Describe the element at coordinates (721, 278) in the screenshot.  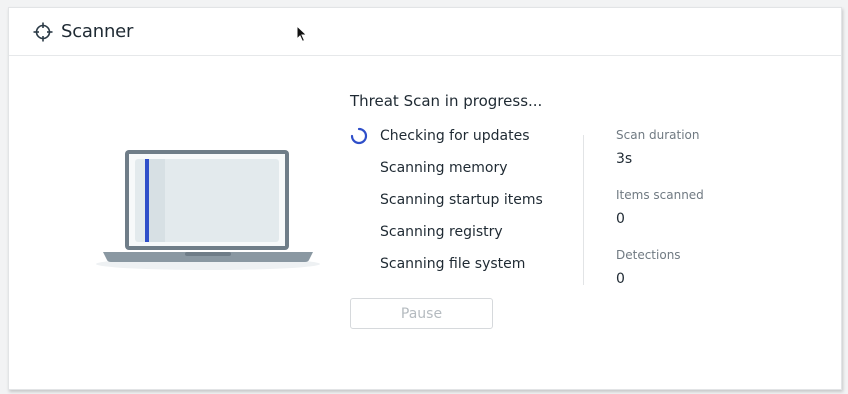
I see `stat-detections: Detections 0` at that location.